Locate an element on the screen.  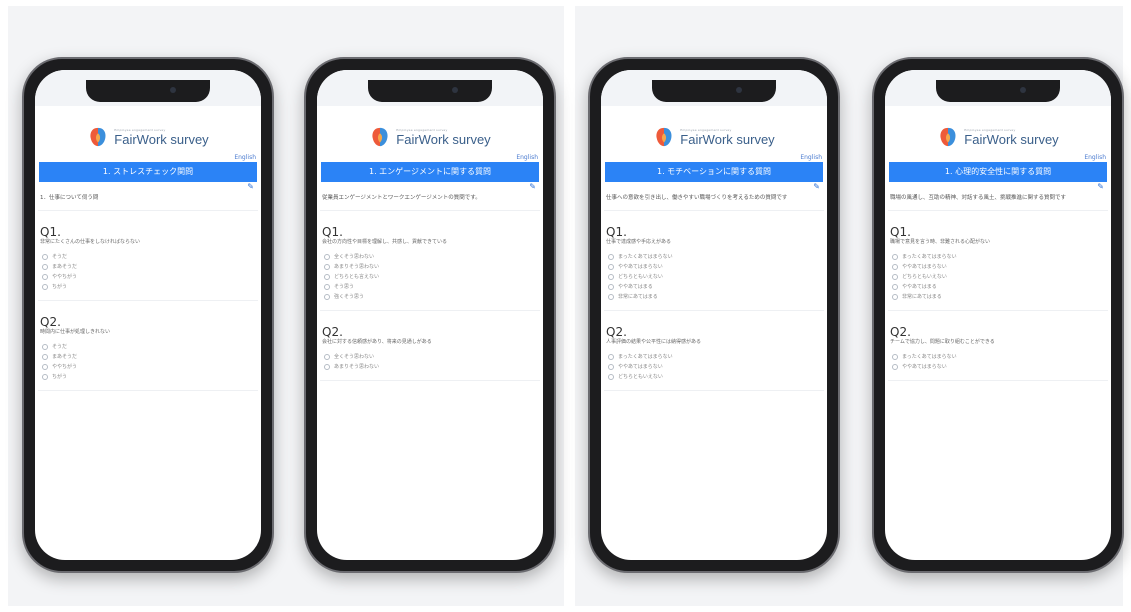
question-text: 時間内に仕事が処理しきれない is located at coordinates (75, 332).